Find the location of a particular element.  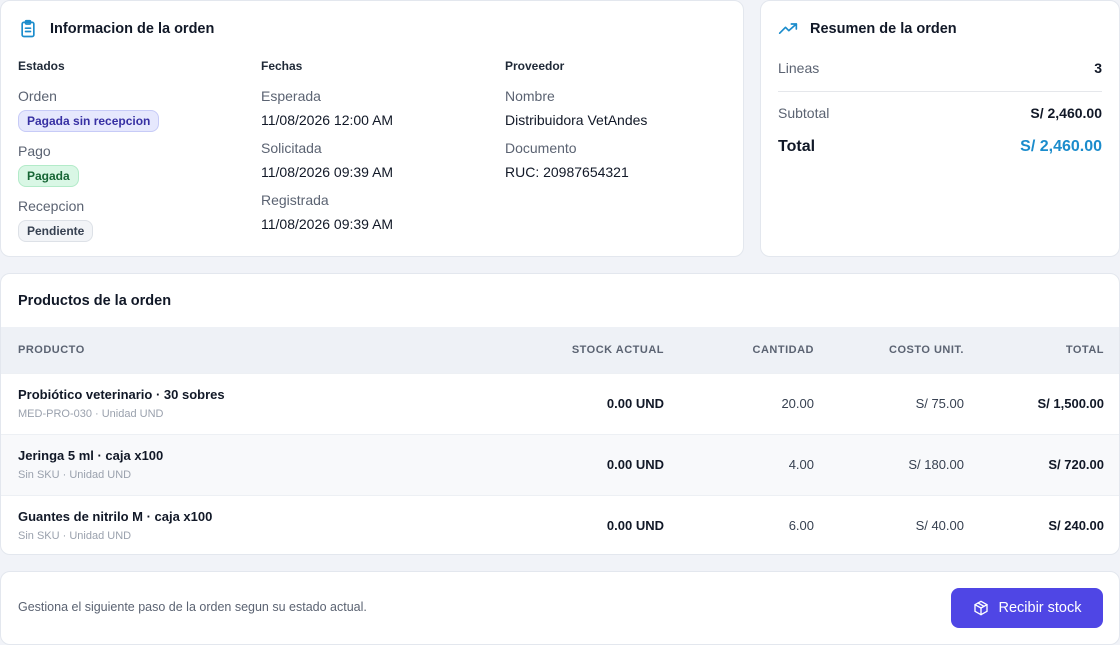

column-header-total: TOTAL is located at coordinates (1084, 349).